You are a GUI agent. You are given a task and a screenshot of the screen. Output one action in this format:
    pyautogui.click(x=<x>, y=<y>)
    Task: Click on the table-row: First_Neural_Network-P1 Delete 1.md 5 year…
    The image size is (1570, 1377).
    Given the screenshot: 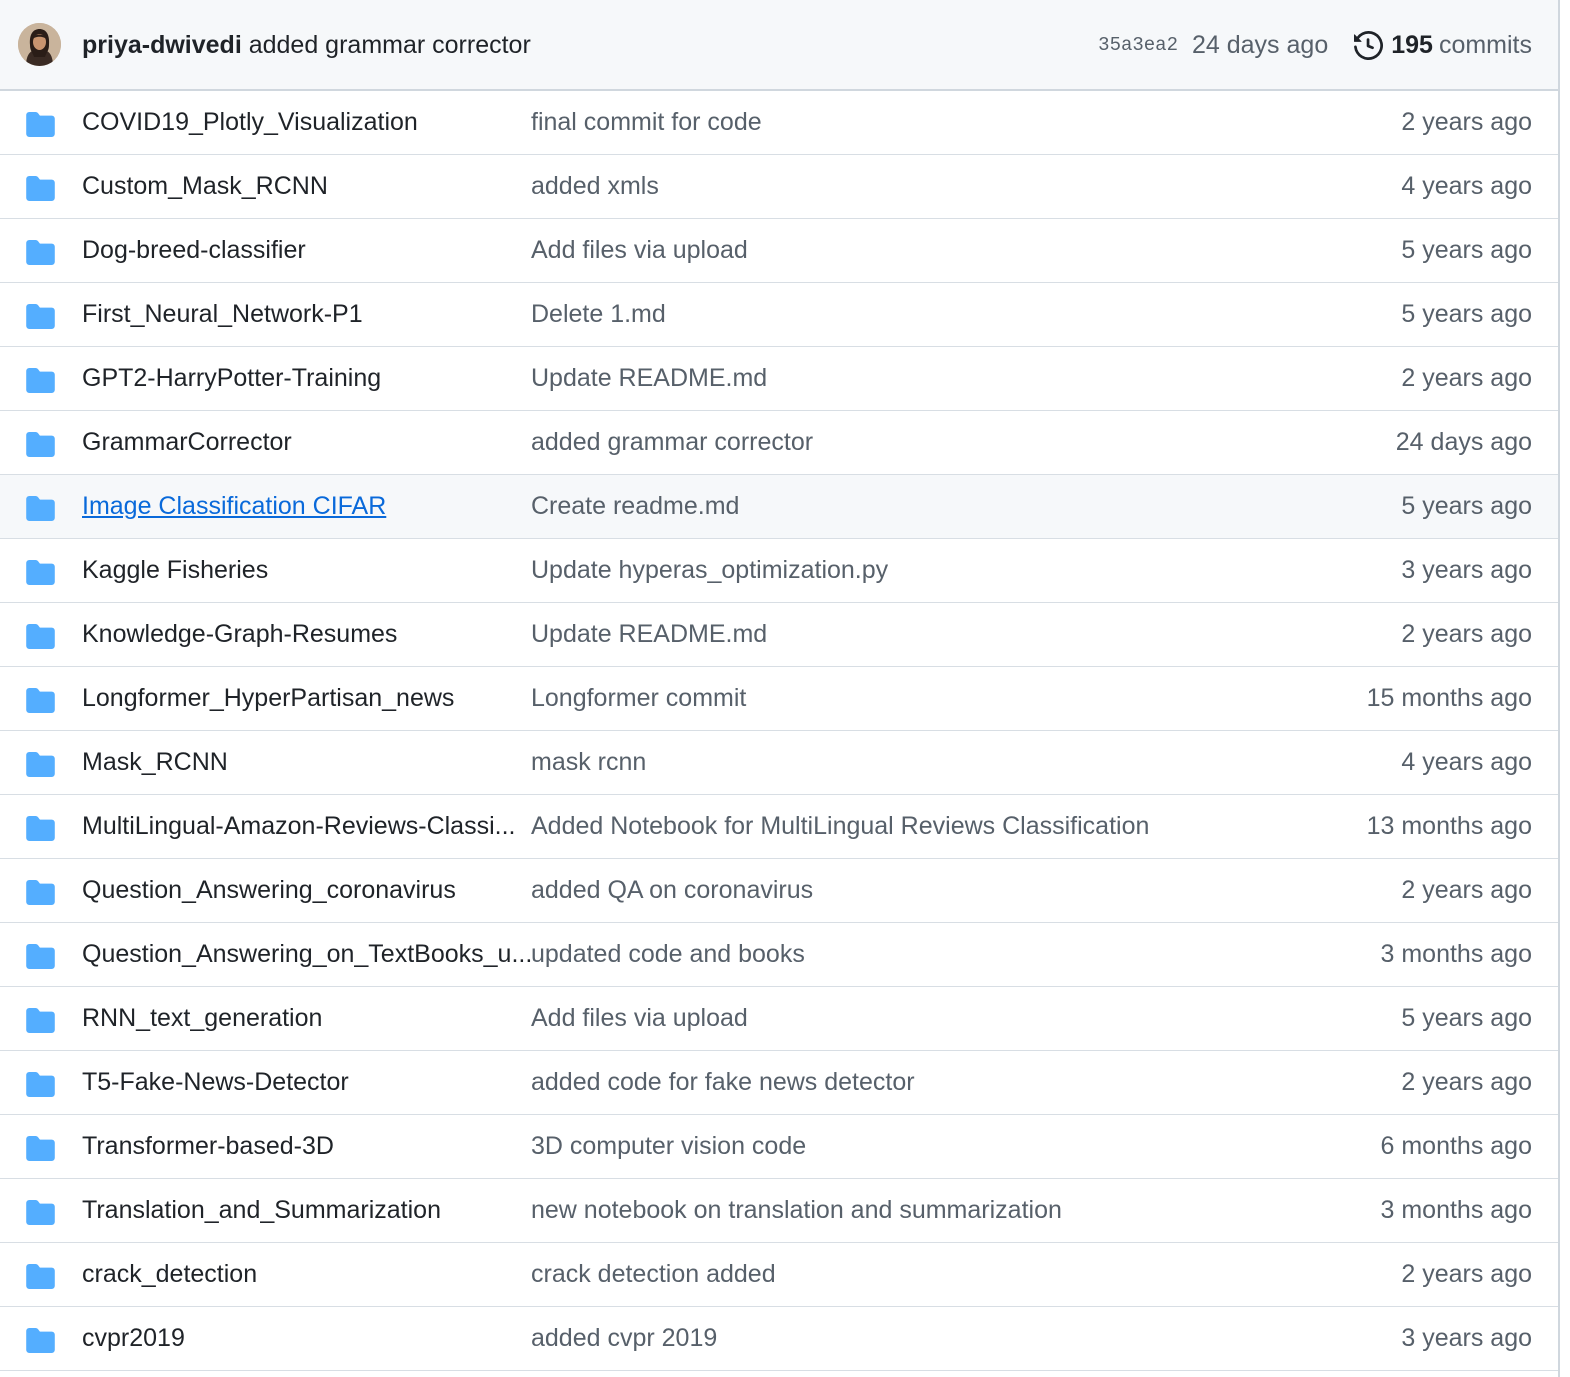 What is the action you would take?
    pyautogui.click(x=779, y=315)
    